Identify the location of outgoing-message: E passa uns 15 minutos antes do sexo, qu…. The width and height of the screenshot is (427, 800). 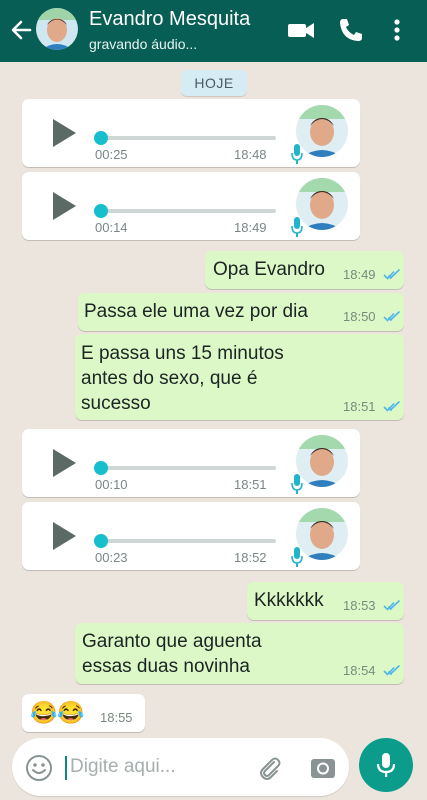
(239, 377).